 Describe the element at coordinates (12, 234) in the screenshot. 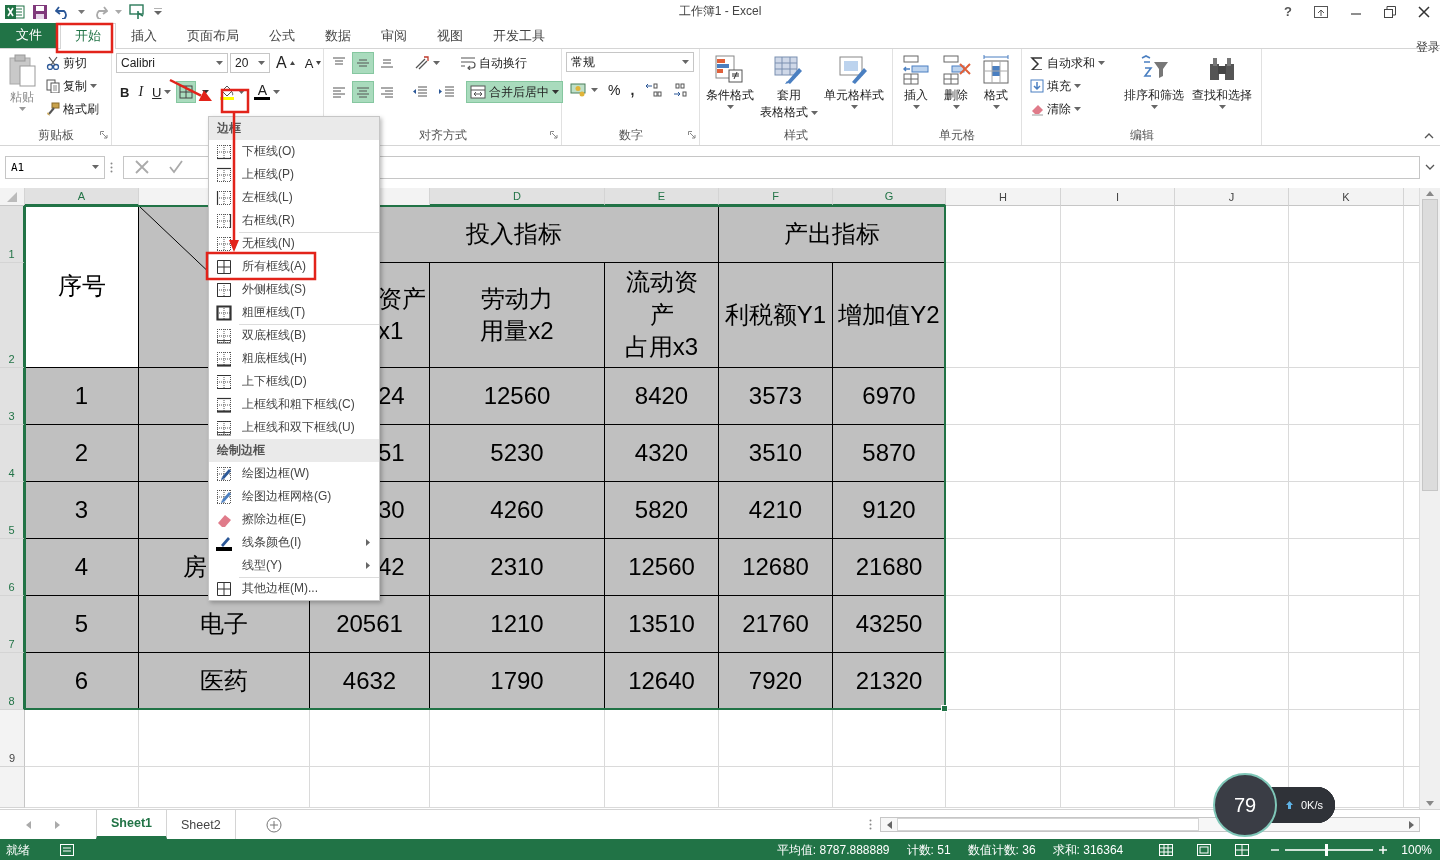

I see `row-header: 1` at that location.